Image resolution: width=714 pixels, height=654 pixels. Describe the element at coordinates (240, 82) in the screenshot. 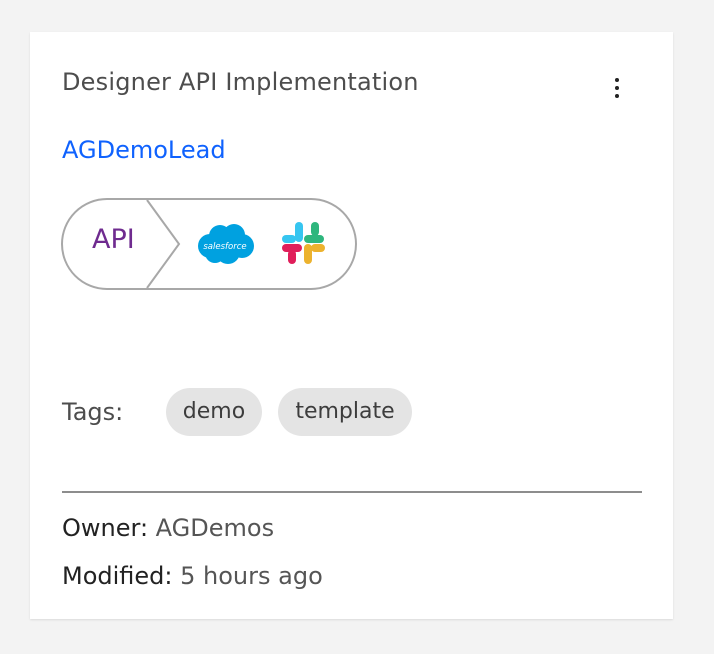

I see `card-title: Designer API Implementation` at that location.